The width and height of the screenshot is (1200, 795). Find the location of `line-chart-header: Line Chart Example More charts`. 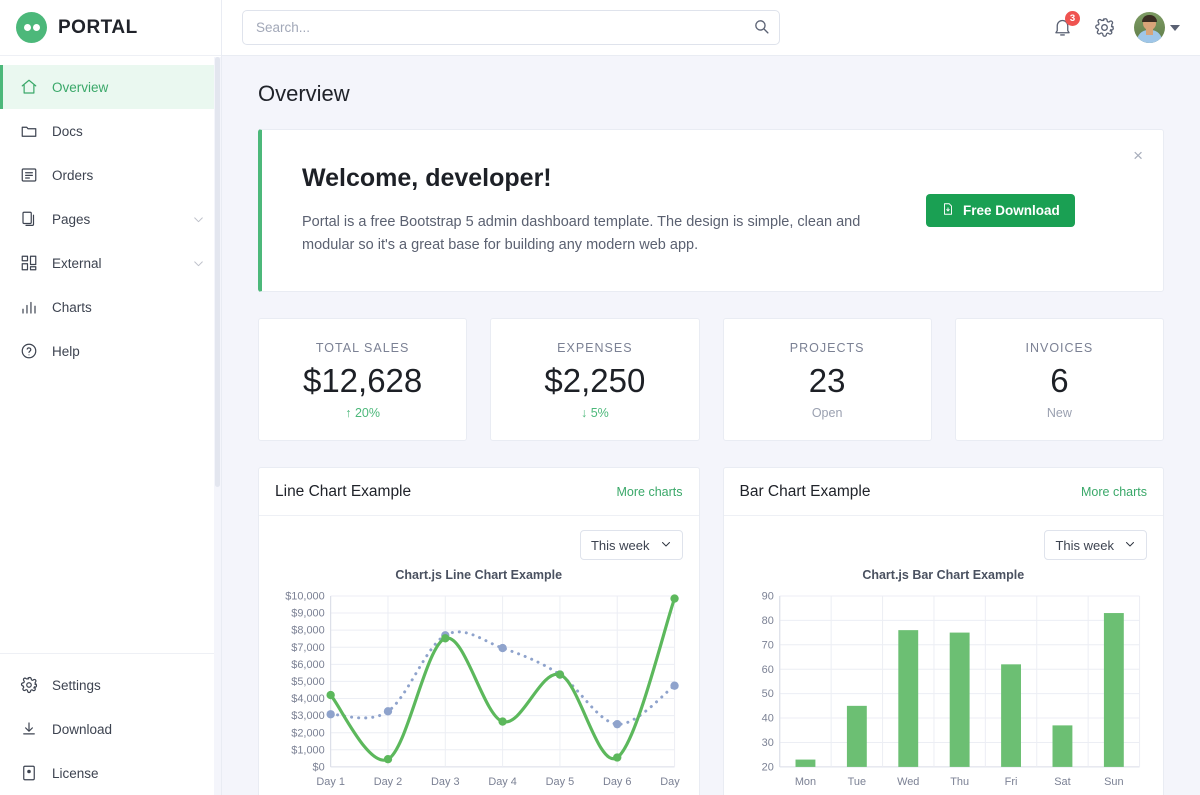

line-chart-header: Line Chart Example More charts is located at coordinates (479, 492).